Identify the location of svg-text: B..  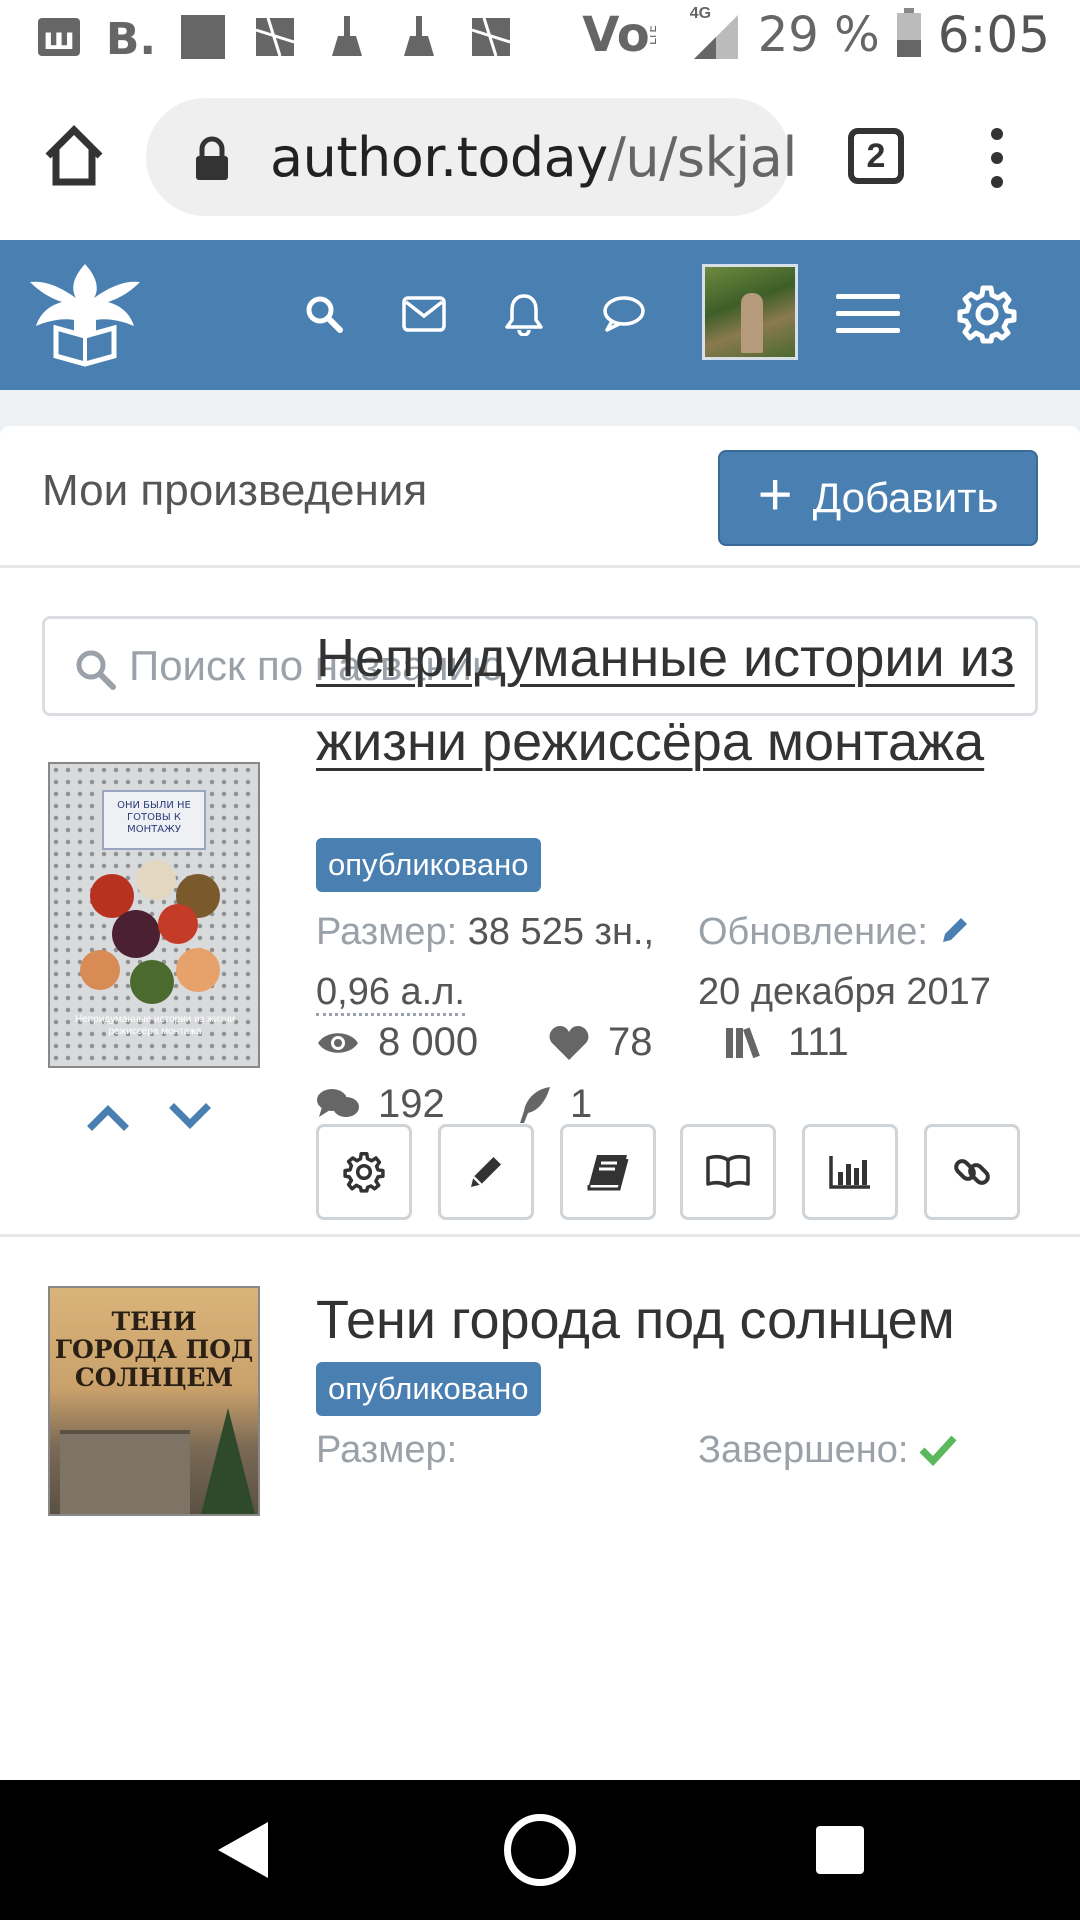
(131, 38).